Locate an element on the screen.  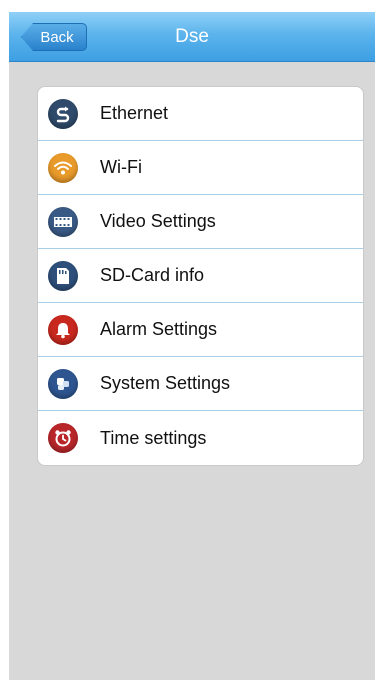
menu-item-system-settings: System Settings is located at coordinates (200, 384).